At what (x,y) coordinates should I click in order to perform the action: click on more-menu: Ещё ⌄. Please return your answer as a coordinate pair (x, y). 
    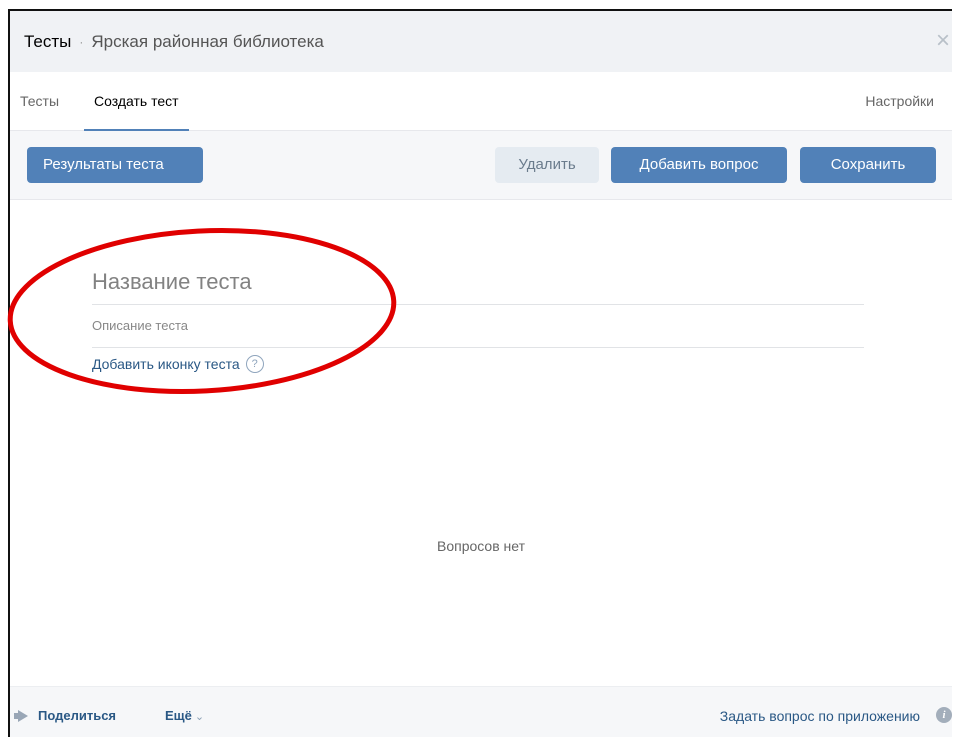
    Looking at the image, I should click on (184, 715).